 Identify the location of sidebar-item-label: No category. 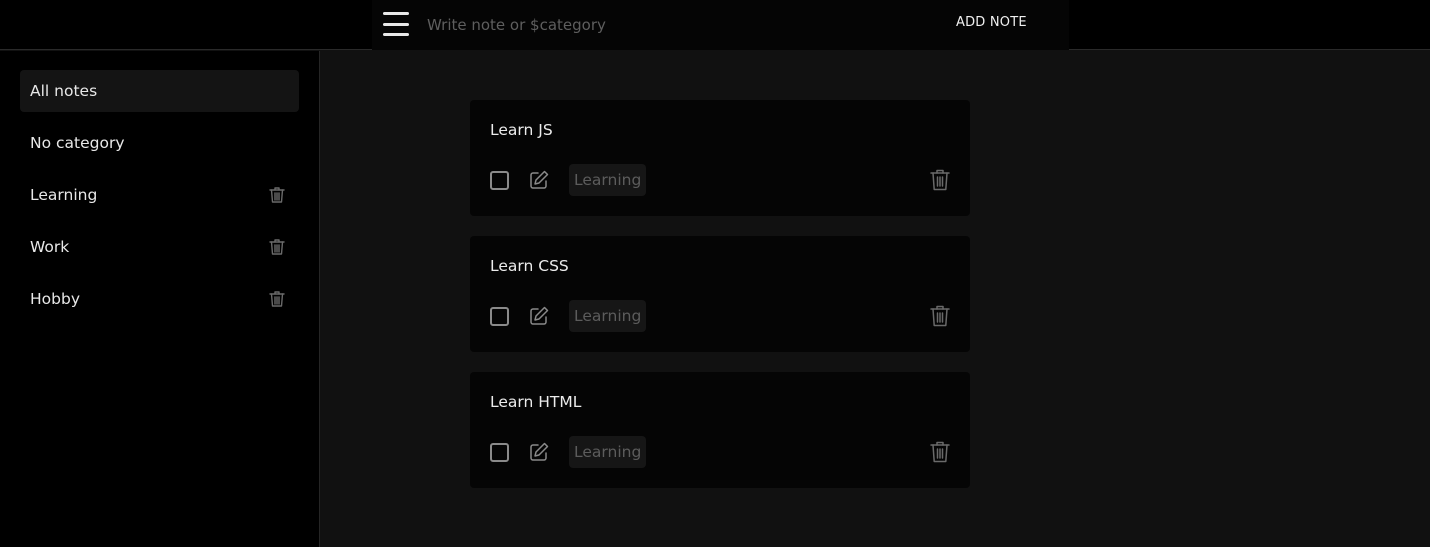
(77, 143).